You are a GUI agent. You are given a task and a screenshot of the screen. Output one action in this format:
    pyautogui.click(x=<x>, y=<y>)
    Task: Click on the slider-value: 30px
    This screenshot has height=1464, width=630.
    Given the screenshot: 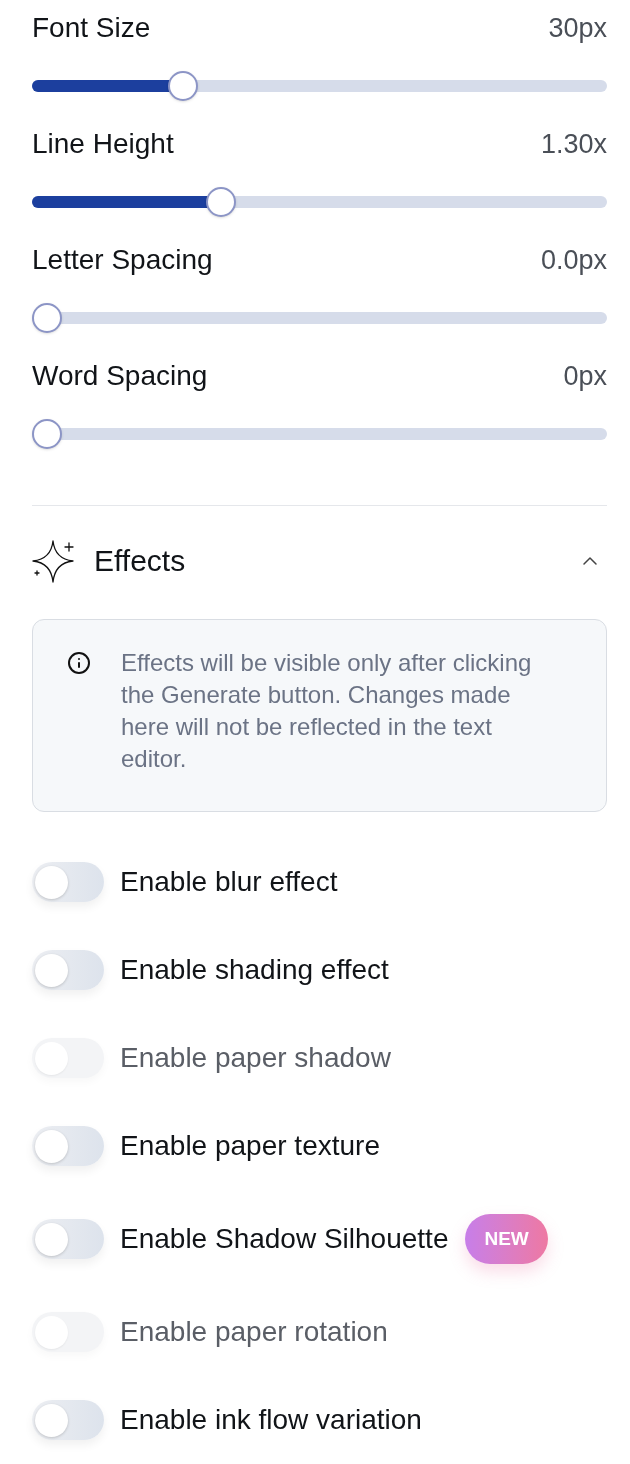 What is the action you would take?
    pyautogui.click(x=577, y=28)
    